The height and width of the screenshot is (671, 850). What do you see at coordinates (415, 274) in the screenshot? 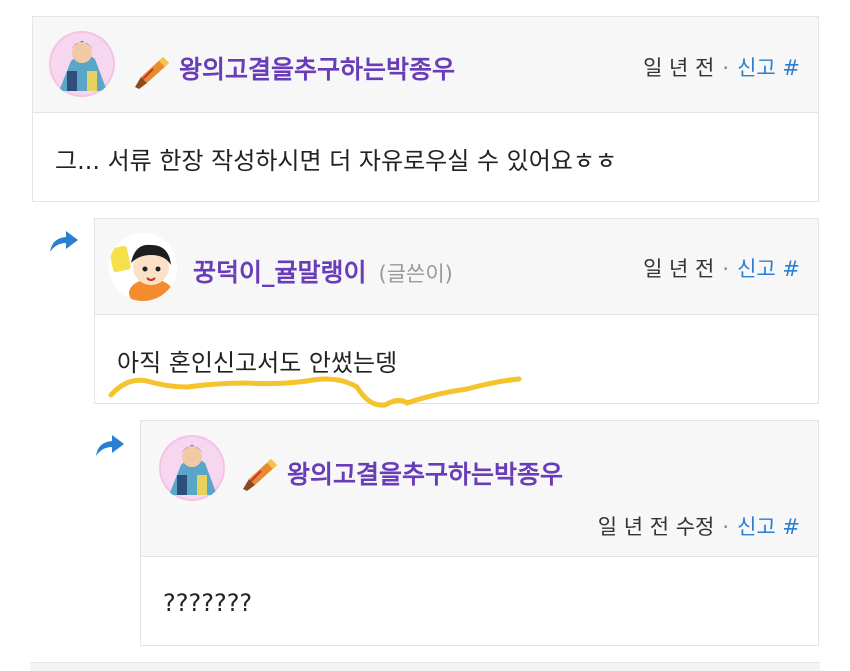
I see `author-badge: (글쓴이)` at bounding box center [415, 274].